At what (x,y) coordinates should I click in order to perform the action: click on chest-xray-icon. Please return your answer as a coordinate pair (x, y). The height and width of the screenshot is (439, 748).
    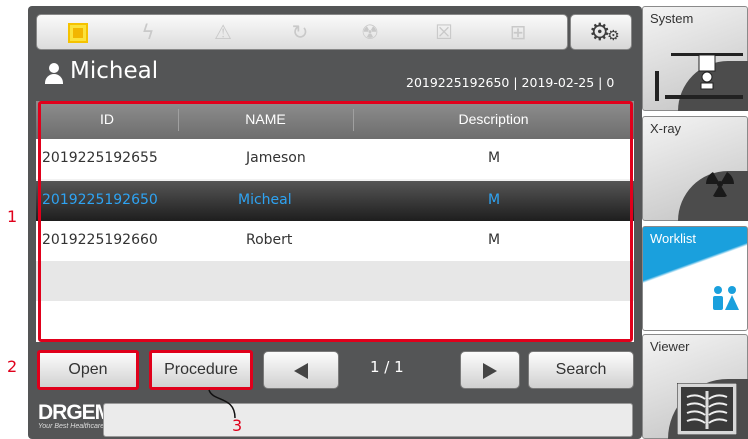
    Looking at the image, I should click on (707, 409).